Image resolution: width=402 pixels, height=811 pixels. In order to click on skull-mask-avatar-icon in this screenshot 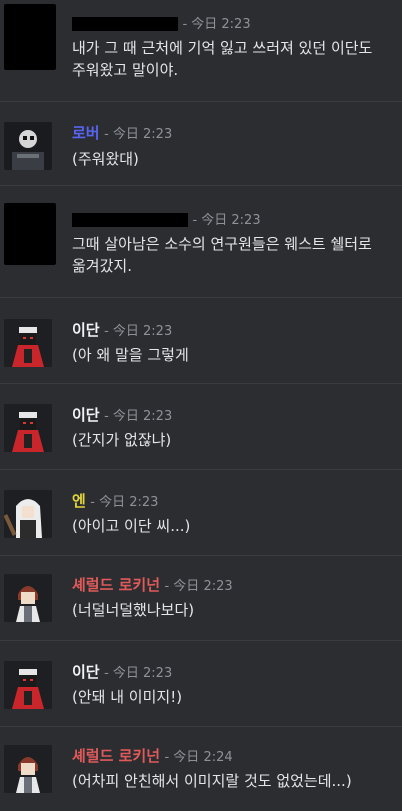, I will do `click(28, 146)`.